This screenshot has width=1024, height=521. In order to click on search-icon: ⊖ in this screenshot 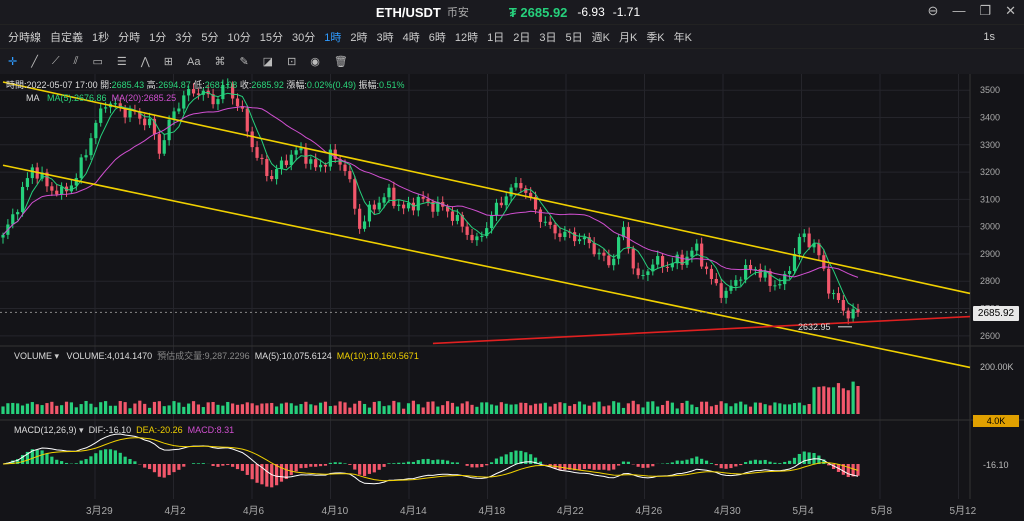, I will do `click(933, 11)`.